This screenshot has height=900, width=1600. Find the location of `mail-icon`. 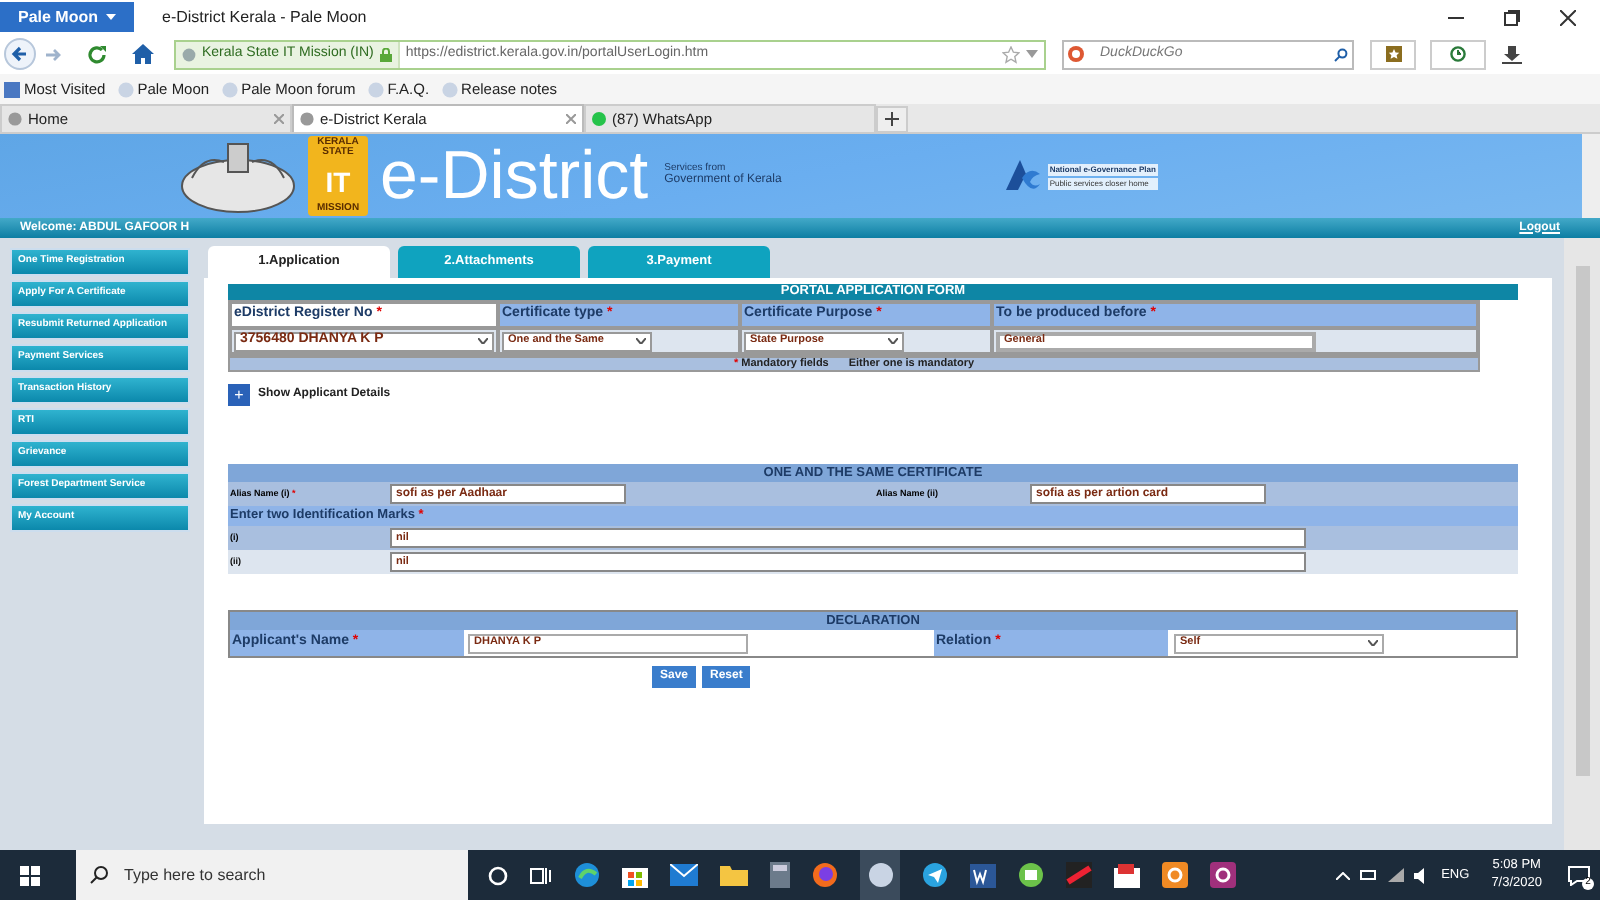

mail-icon is located at coordinates (684, 875).